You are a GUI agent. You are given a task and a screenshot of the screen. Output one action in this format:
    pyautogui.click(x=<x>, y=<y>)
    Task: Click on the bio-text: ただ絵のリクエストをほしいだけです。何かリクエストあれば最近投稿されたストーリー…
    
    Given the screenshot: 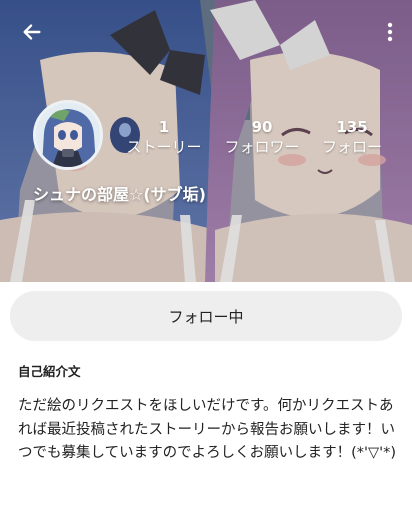 What is the action you would take?
    pyautogui.click(x=207, y=429)
    